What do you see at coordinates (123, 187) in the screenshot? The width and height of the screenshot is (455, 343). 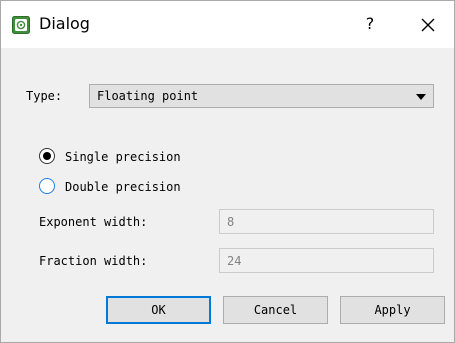 I see `double-precision-label: Double precision` at bounding box center [123, 187].